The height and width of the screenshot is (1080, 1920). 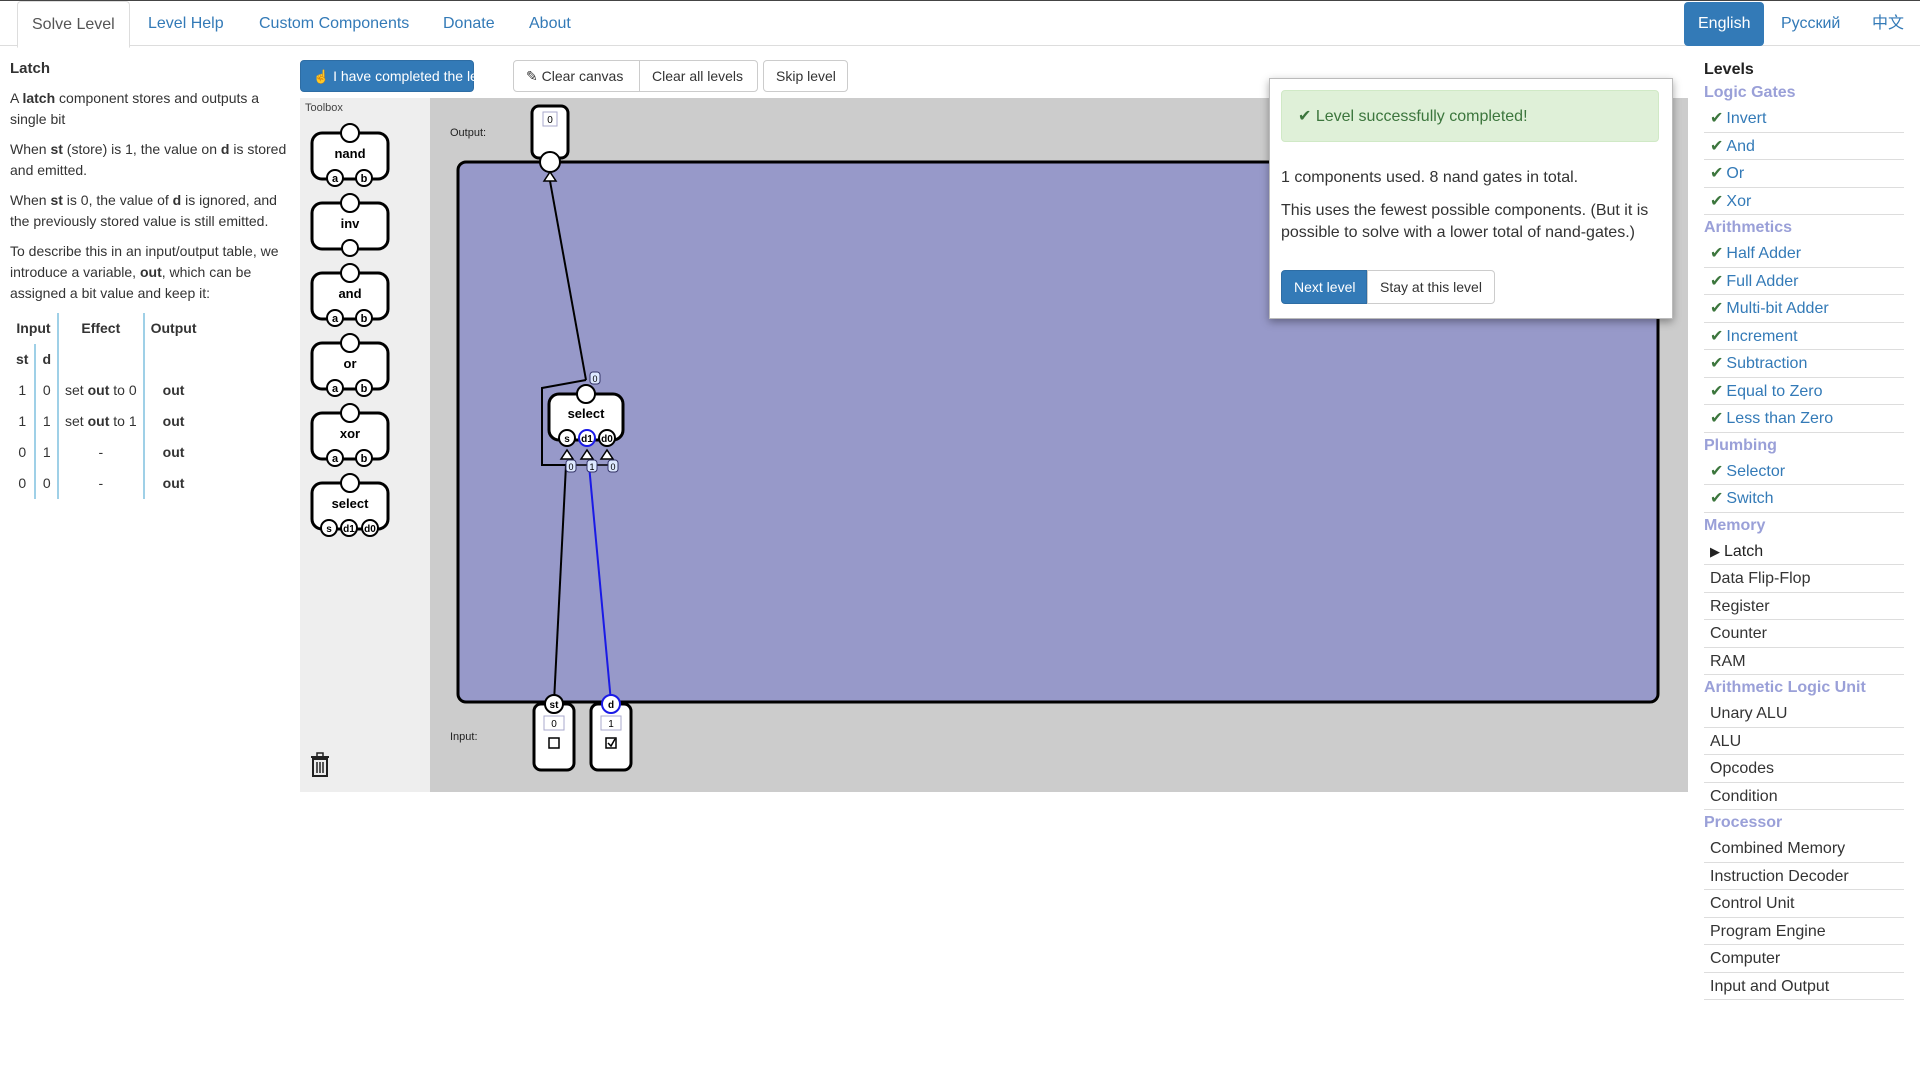 I want to click on level-item-label: Switch, so click(x=1750, y=498).